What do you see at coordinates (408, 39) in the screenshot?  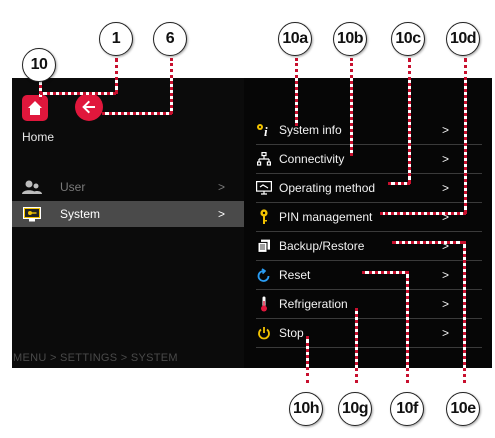 I see `callout-10c: 10c` at bounding box center [408, 39].